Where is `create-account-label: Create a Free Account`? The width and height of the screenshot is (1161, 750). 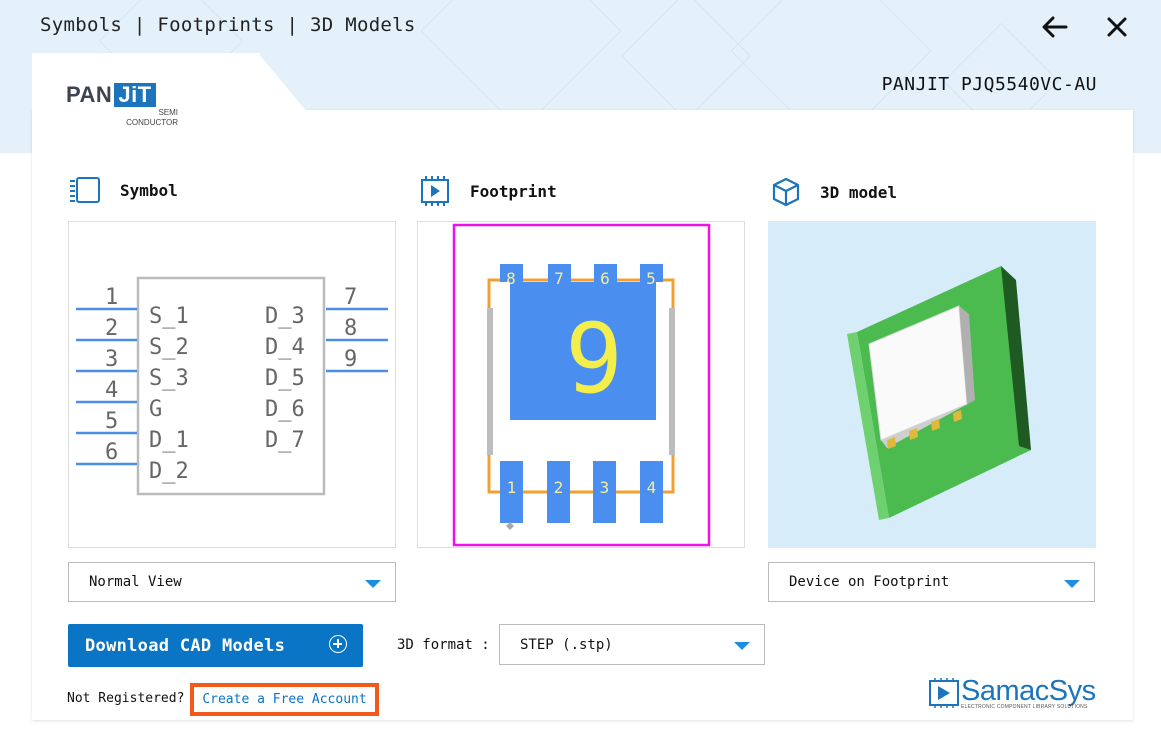 create-account-label: Create a Free Account is located at coordinates (284, 699).